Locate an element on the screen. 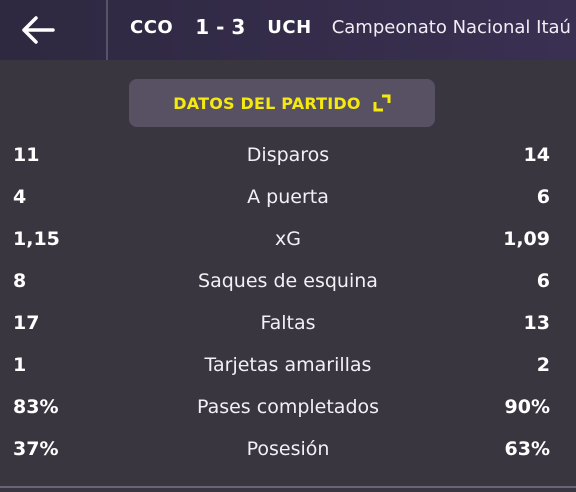  stat-label: Posesión is located at coordinates (288, 449).